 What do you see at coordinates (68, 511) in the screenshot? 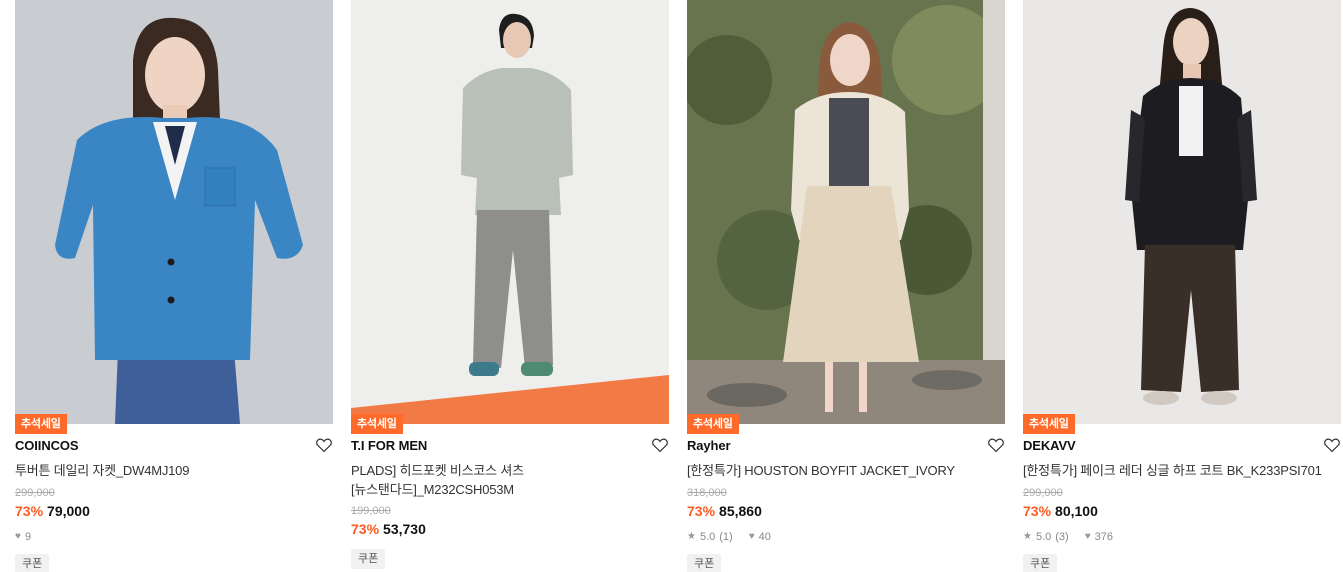
I see `sale-price: 79,000` at bounding box center [68, 511].